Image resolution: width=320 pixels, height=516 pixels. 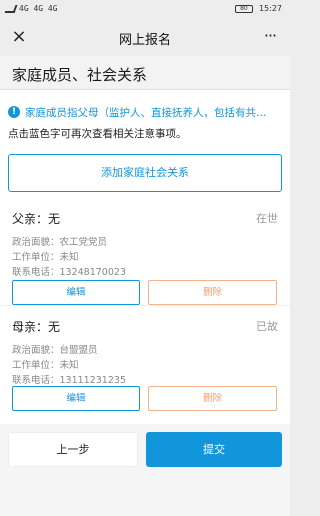 What do you see at coordinates (69, 272) in the screenshot?
I see `member-phone: 联系电话：13248170023` at bounding box center [69, 272].